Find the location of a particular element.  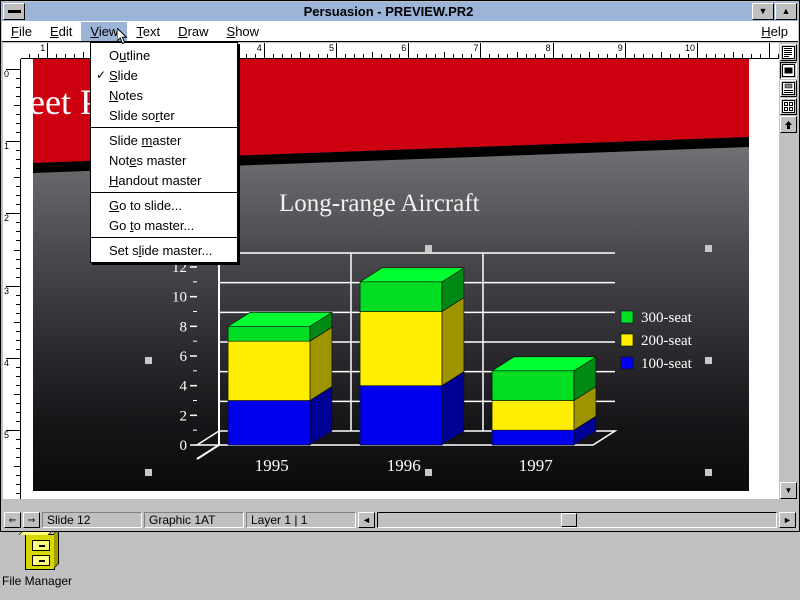

menu-item-handout-master: Handout master is located at coordinates (164, 180).